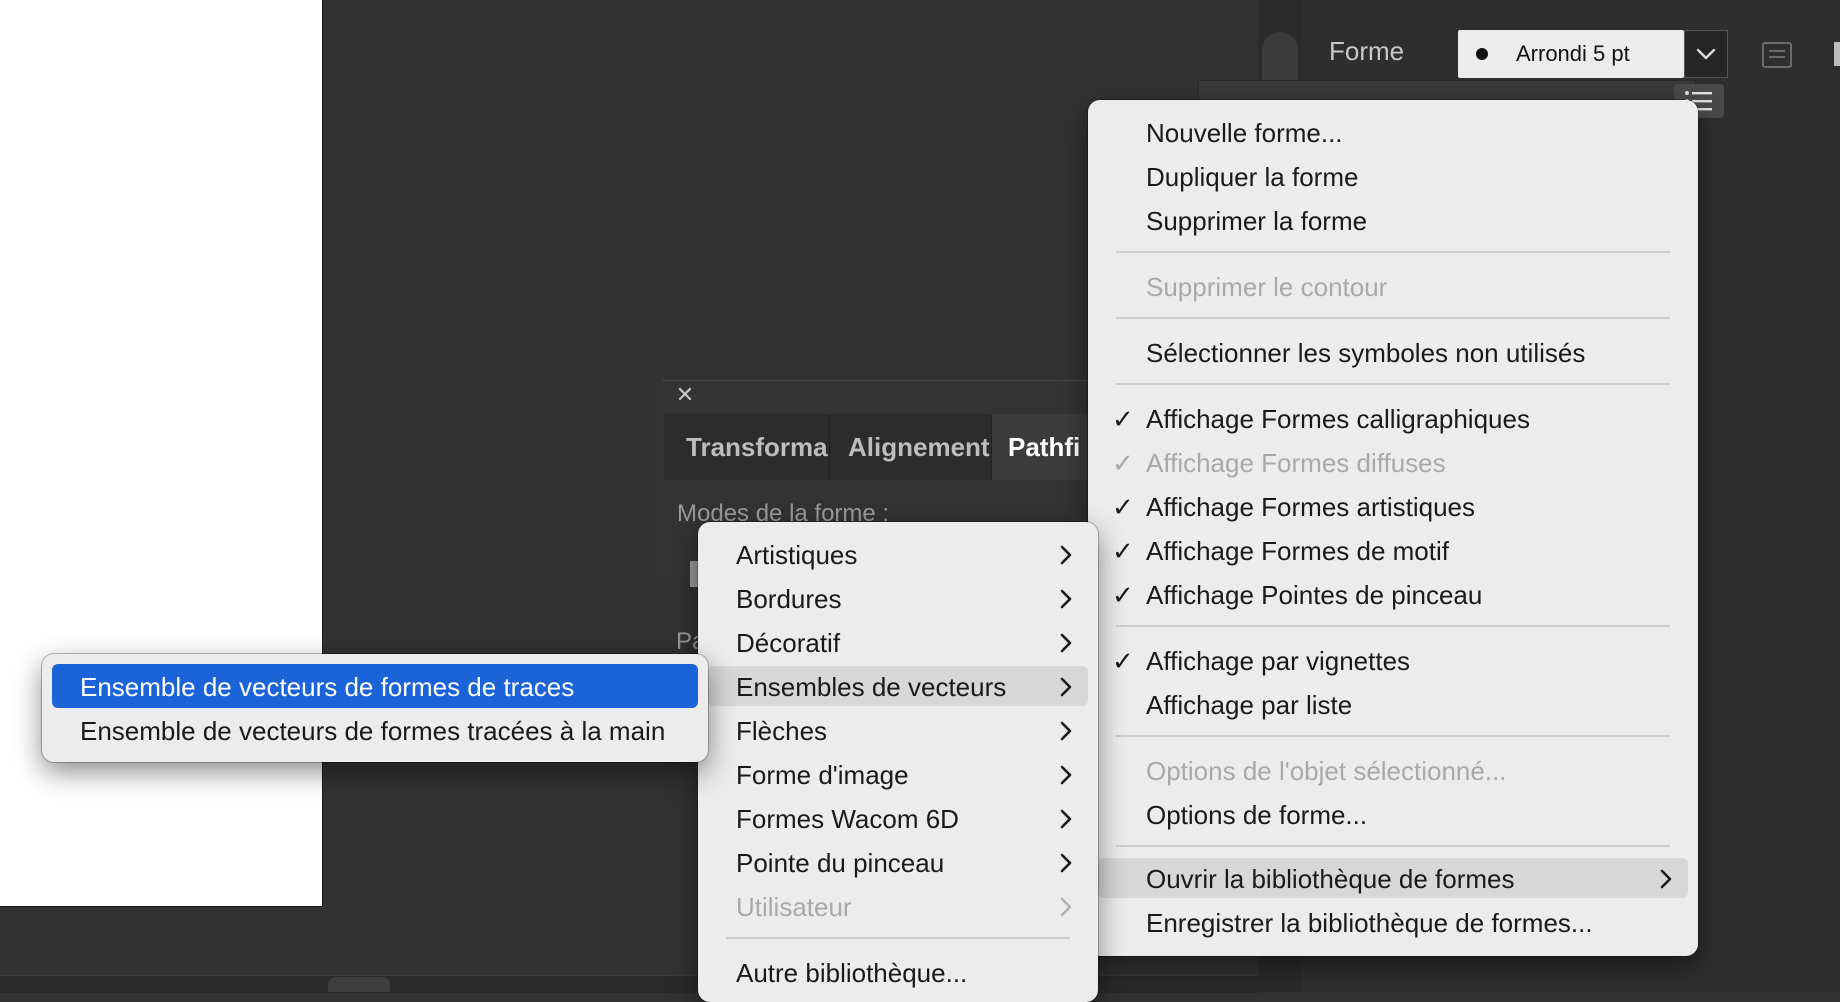 This screenshot has height=1002, width=1840. What do you see at coordinates (898, 906) in the screenshot?
I see `submenu-item-user: Utilisateur` at bounding box center [898, 906].